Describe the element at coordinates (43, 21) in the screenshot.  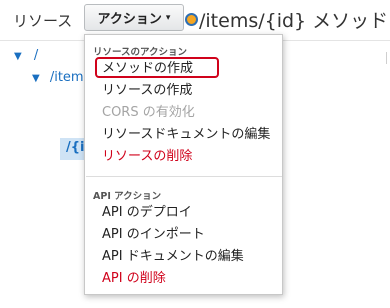
I see `resources-label: リソース` at that location.